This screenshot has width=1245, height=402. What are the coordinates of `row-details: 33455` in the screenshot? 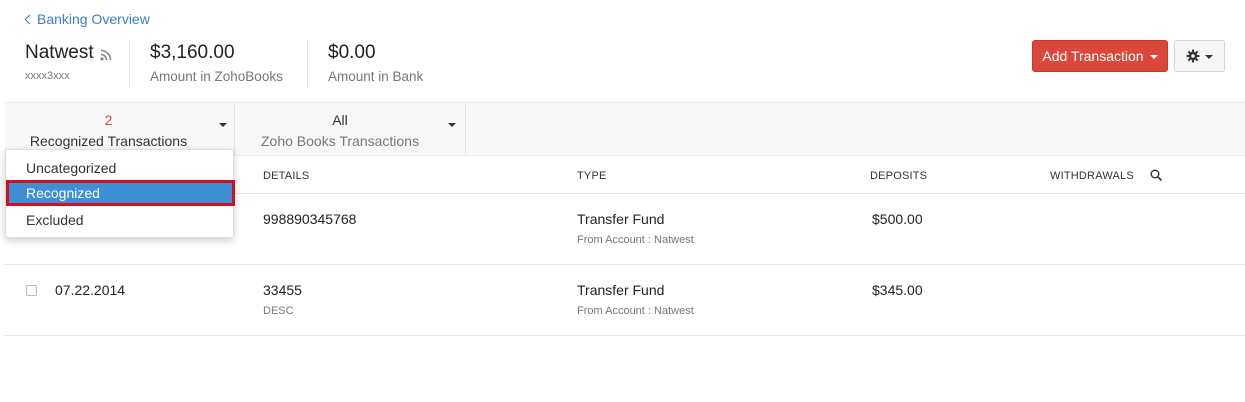 It's located at (282, 290).